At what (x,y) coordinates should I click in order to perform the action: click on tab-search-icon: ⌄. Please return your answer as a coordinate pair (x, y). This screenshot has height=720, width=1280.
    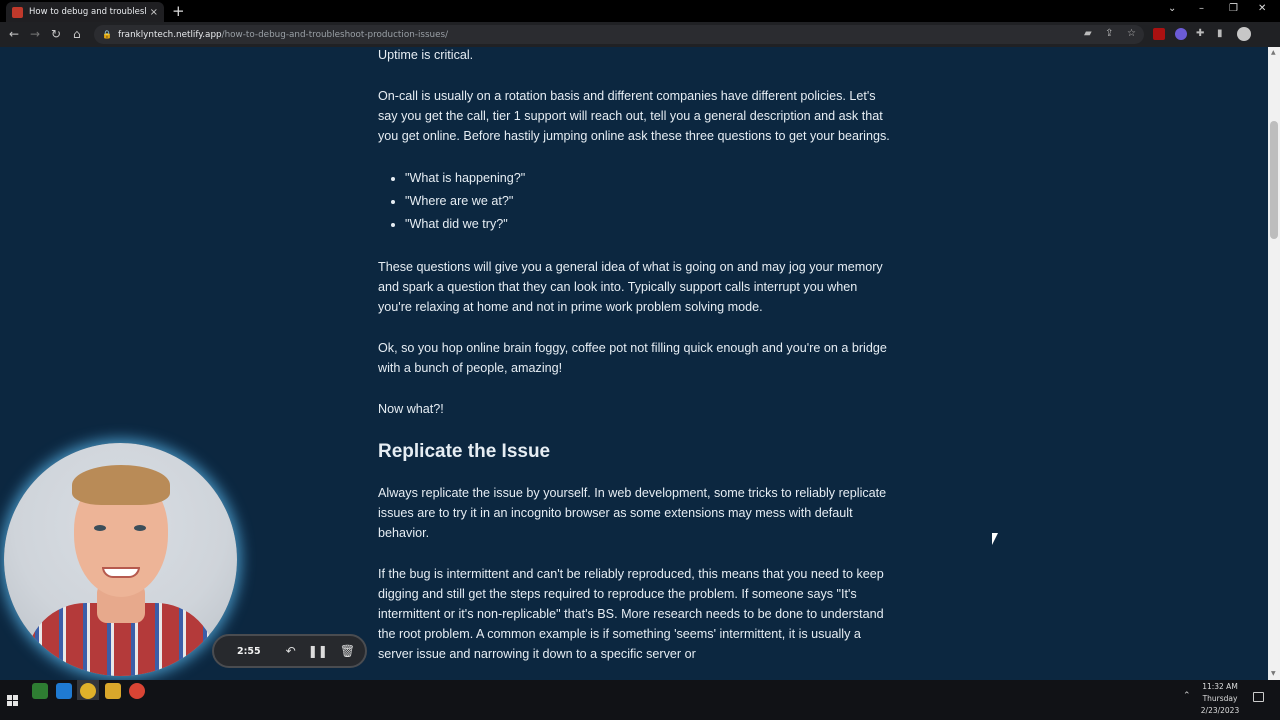
    Looking at the image, I should click on (1172, 8).